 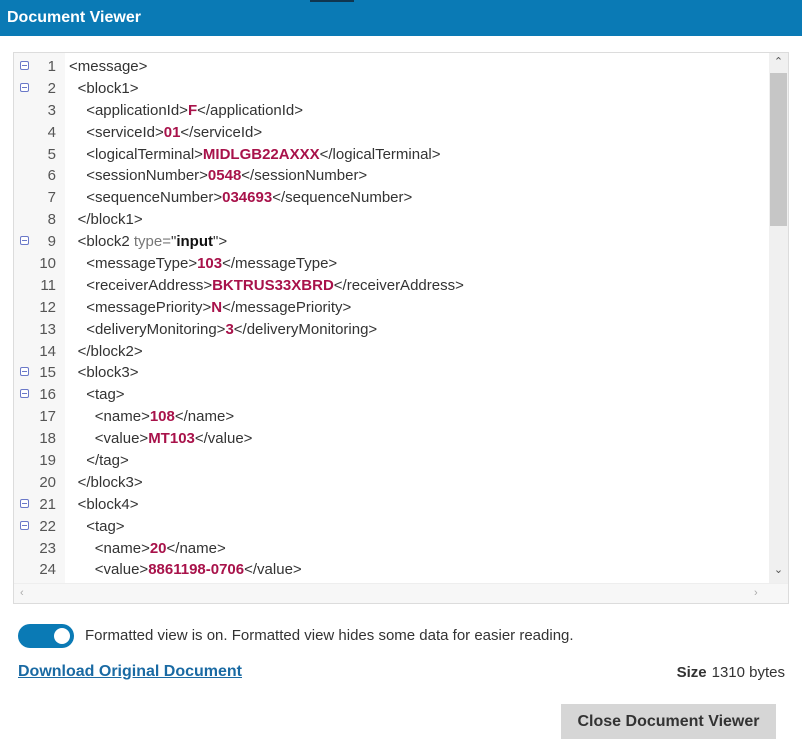 What do you see at coordinates (392, 242) in the screenshot?
I see `code-line: 9 <block2 type="input">` at bounding box center [392, 242].